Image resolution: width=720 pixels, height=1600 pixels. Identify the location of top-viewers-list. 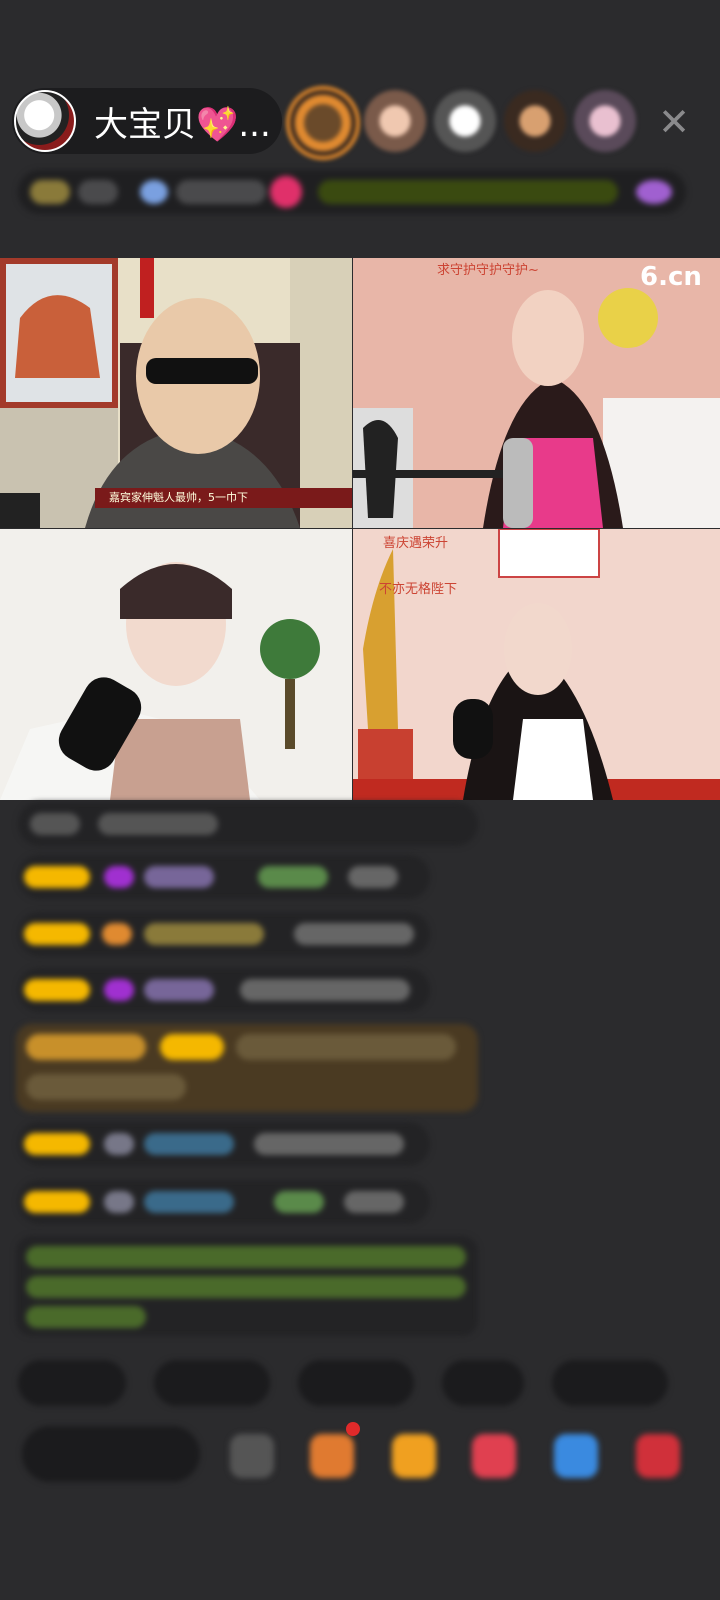
(463, 123).